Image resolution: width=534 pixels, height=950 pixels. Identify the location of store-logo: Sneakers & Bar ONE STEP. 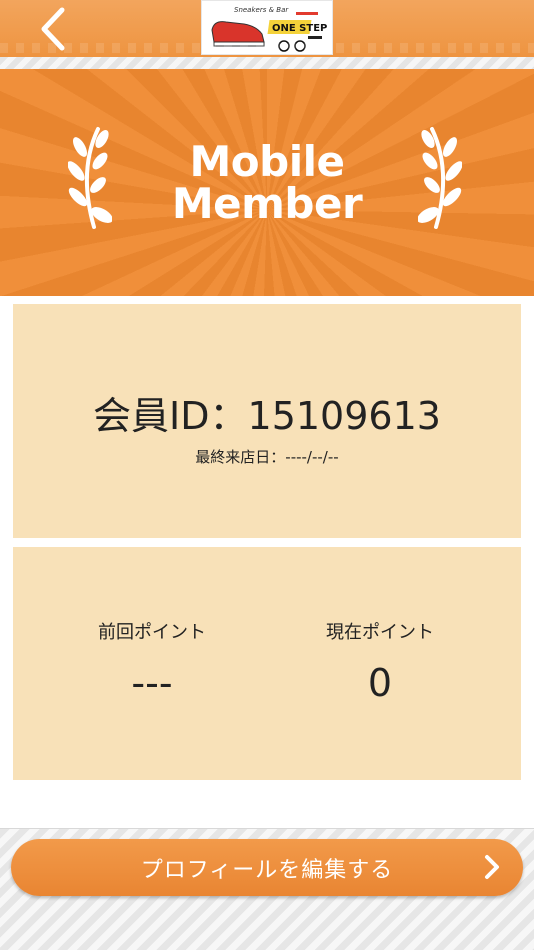
(267, 27).